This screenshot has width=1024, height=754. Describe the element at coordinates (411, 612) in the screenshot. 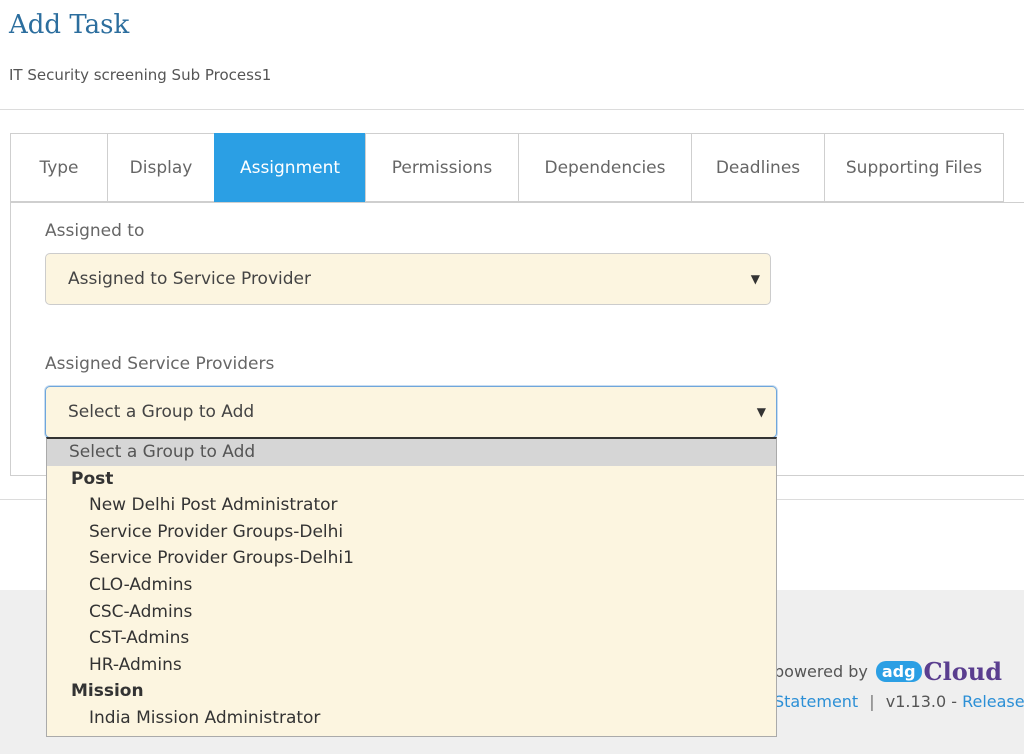

I see `dropdown-option: CSC-Admins` at that location.